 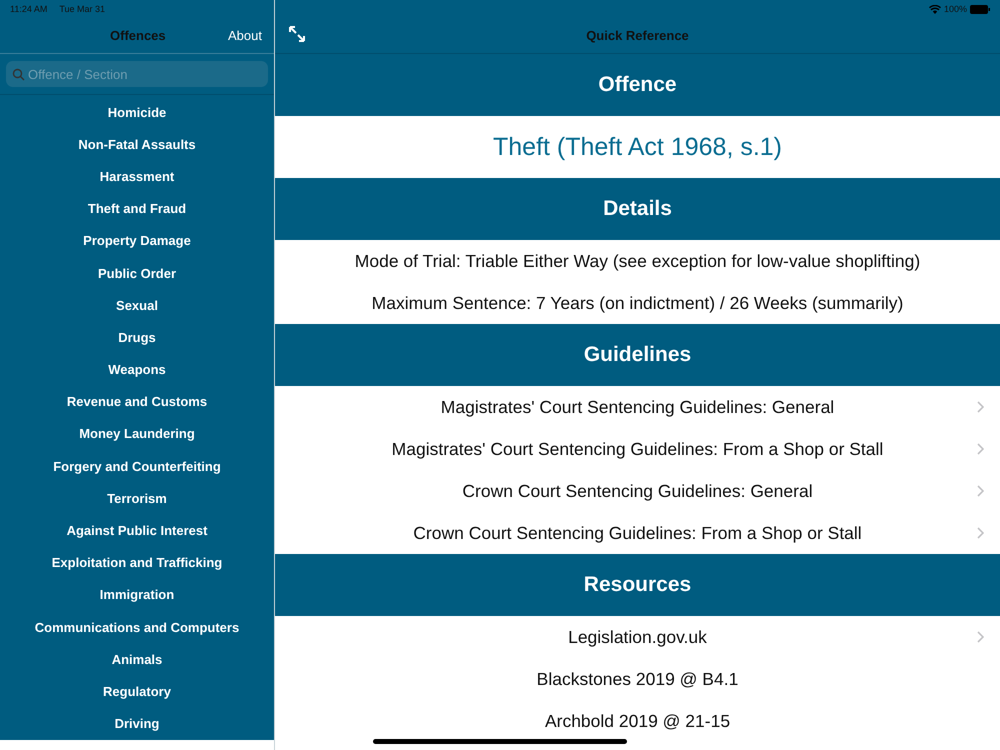 What do you see at coordinates (137, 240) in the screenshot?
I see `sidebar-item: Property Damage` at bounding box center [137, 240].